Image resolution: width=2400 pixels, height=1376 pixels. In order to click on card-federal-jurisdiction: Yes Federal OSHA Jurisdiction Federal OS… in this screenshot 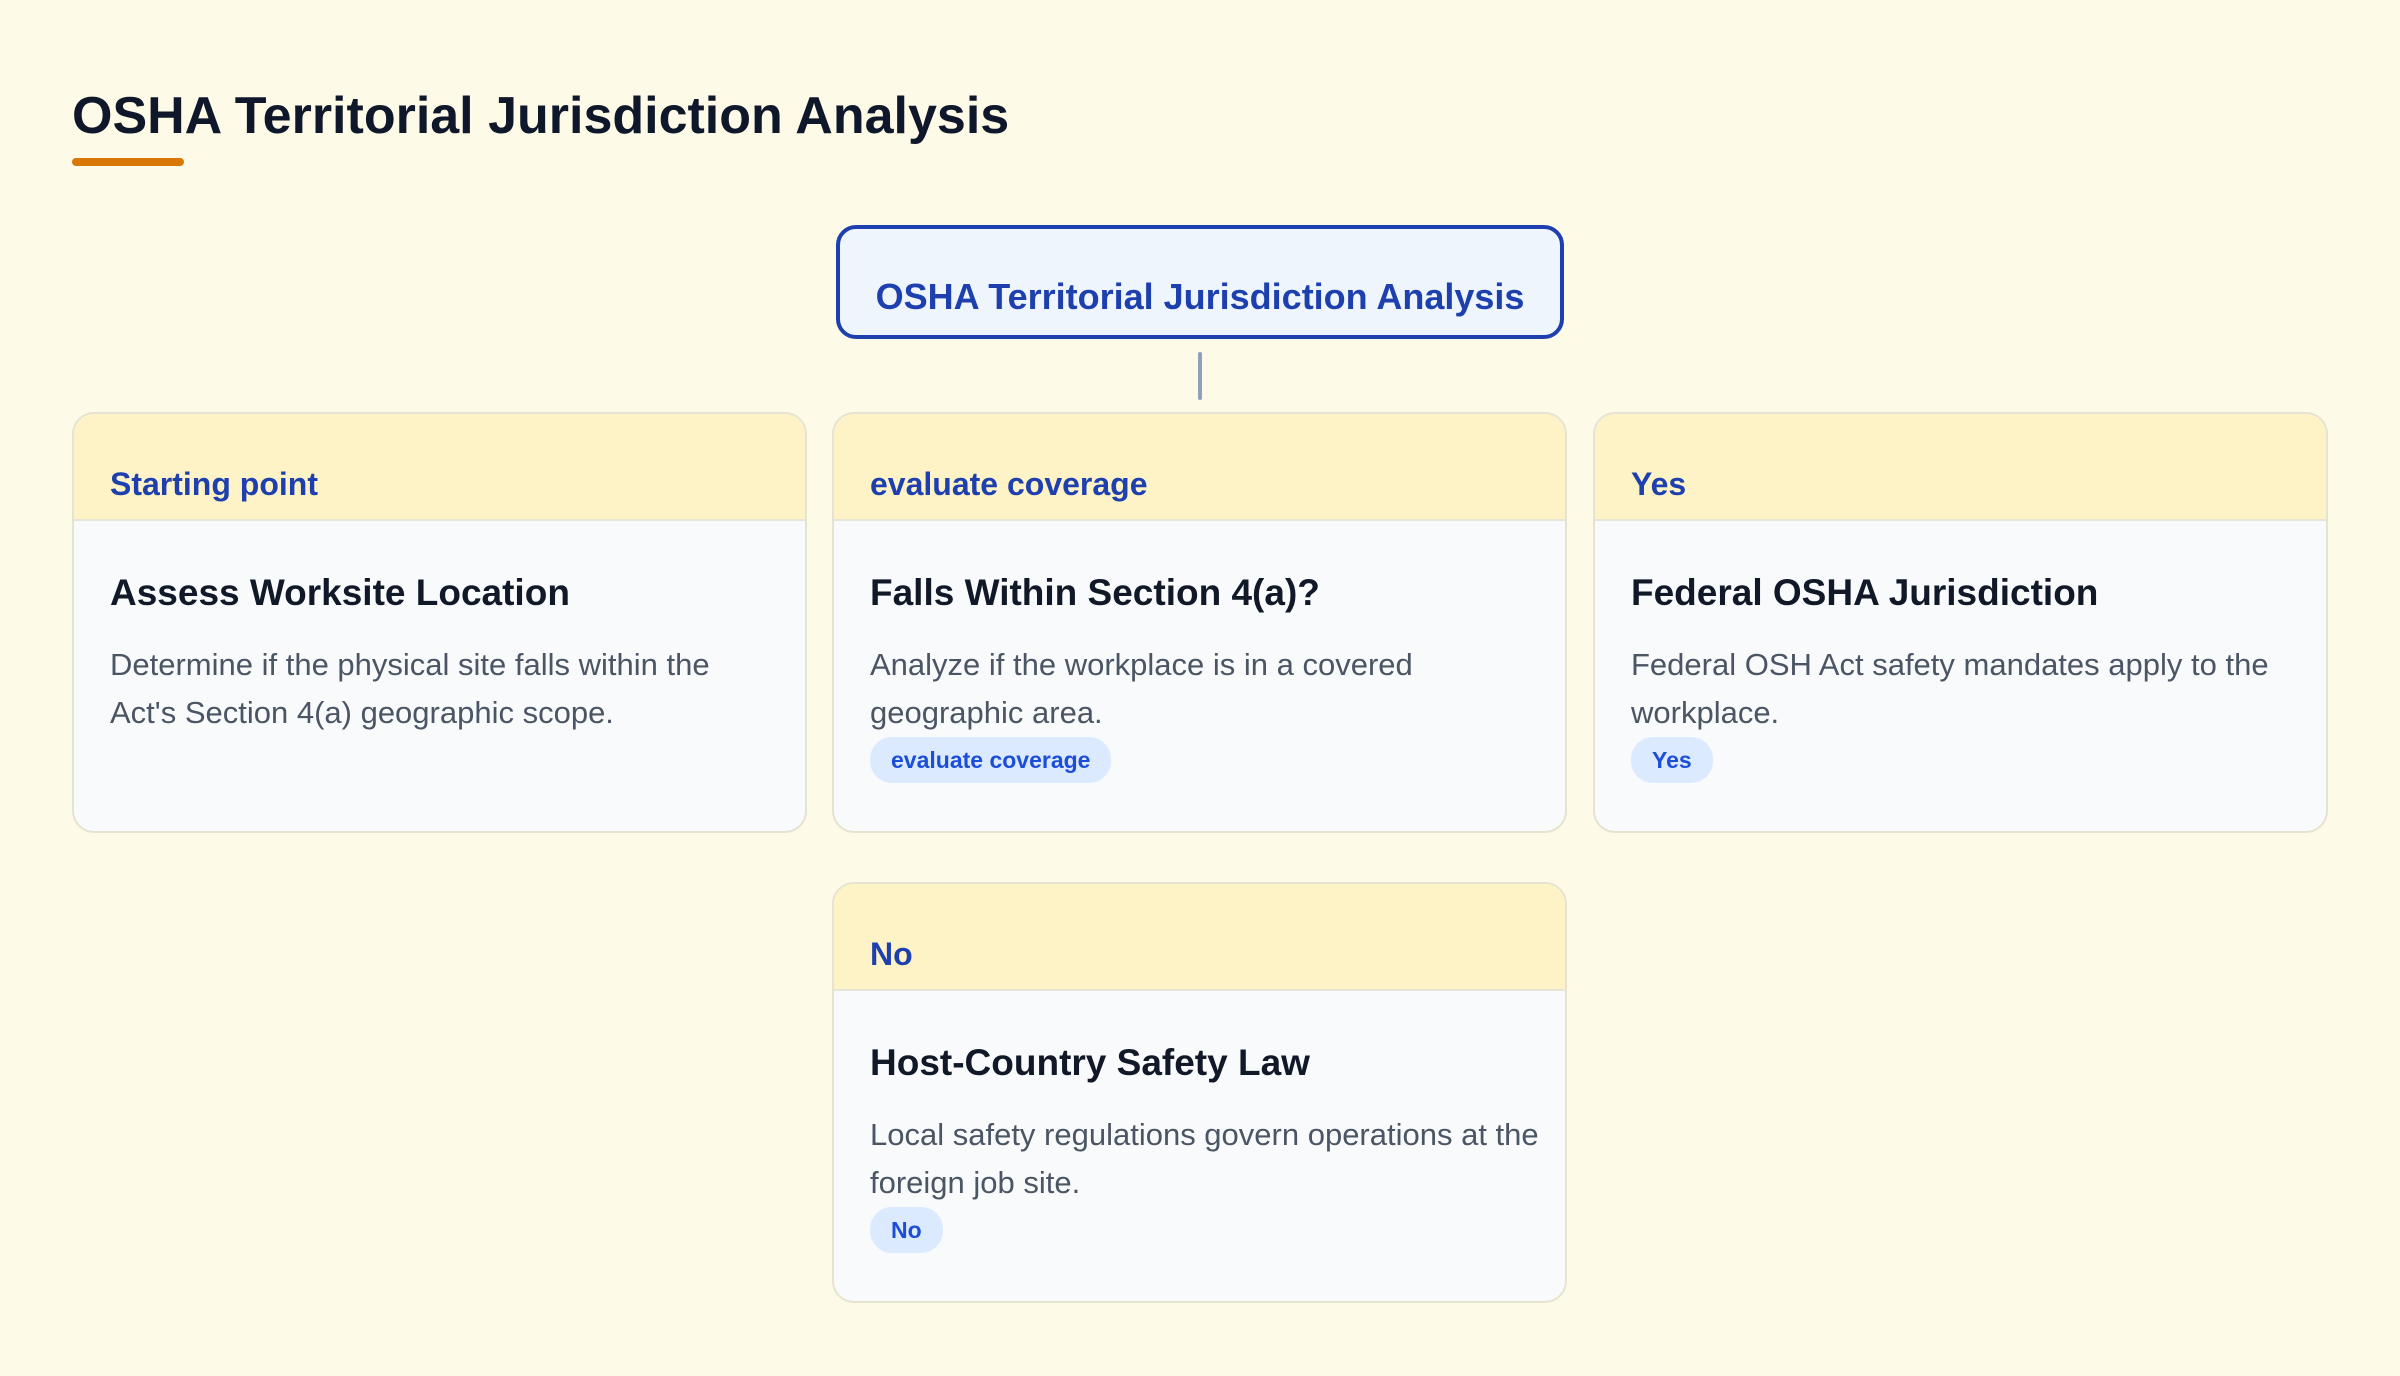, I will do `click(1960, 622)`.